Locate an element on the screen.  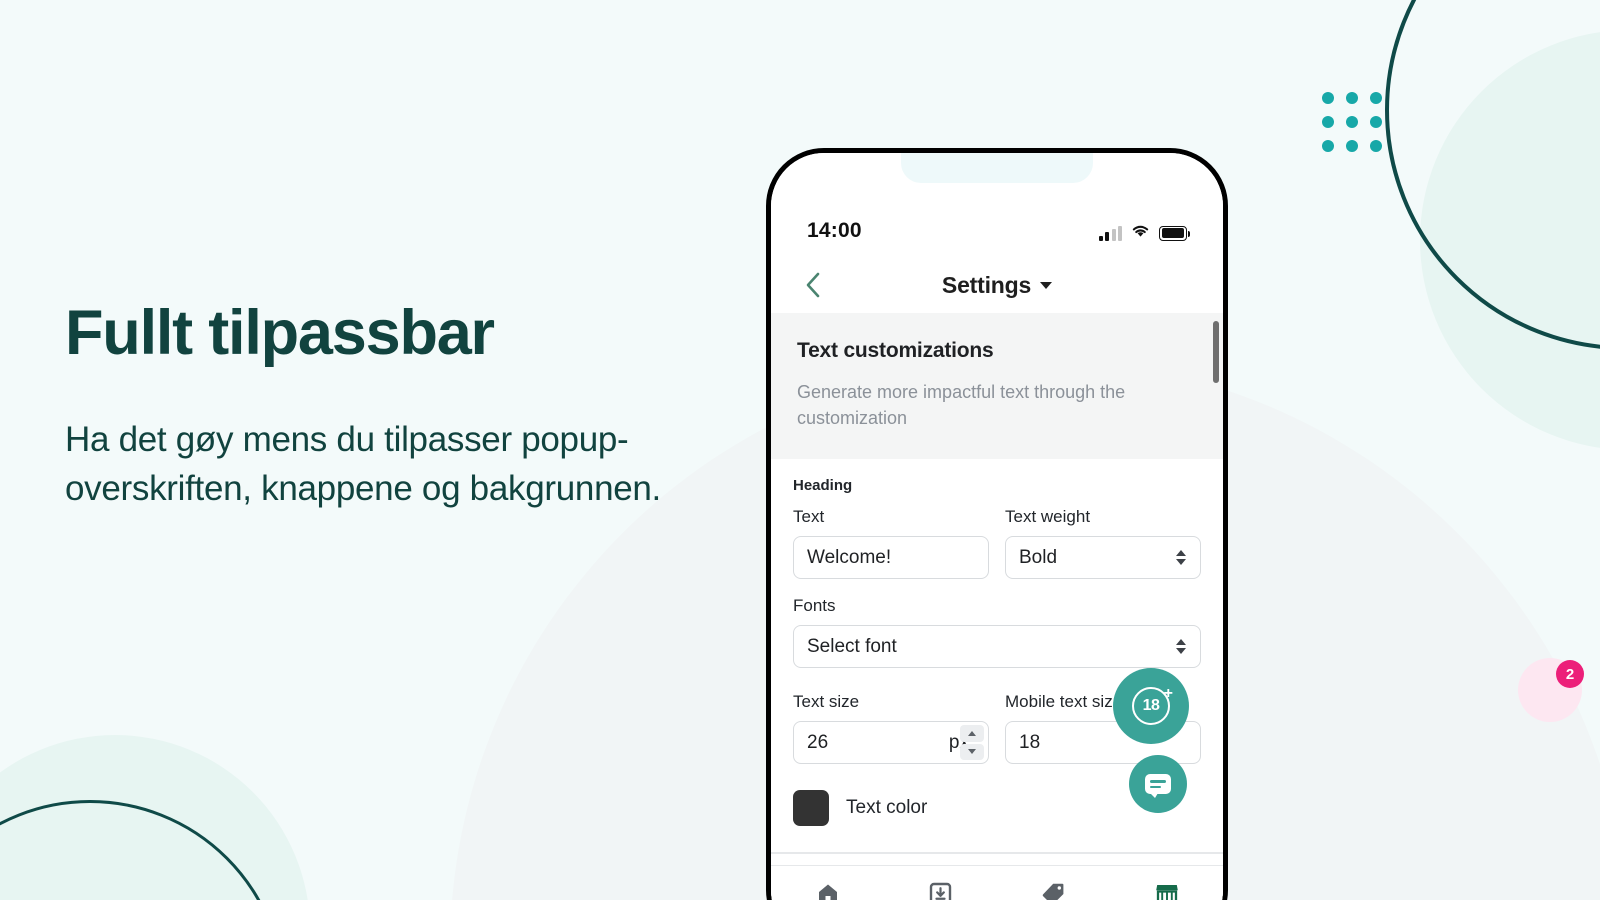
status-icons is located at coordinates (1144, 233).